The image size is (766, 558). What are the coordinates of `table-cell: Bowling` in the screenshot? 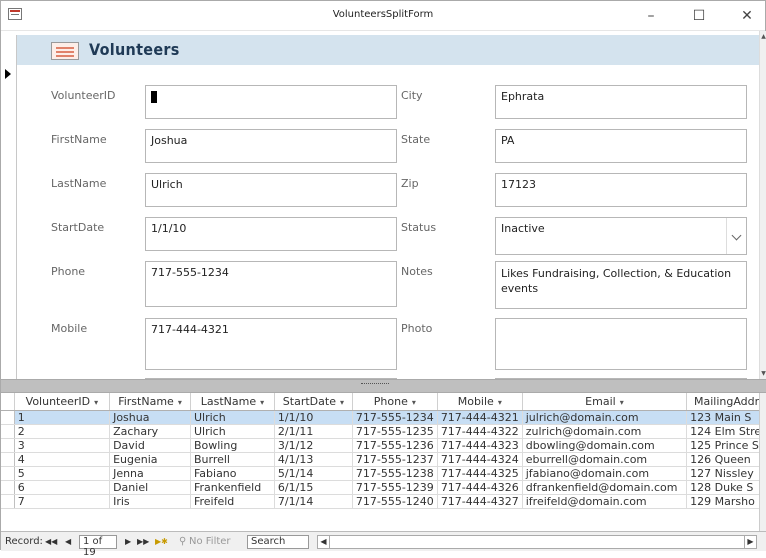 It's located at (232, 445).